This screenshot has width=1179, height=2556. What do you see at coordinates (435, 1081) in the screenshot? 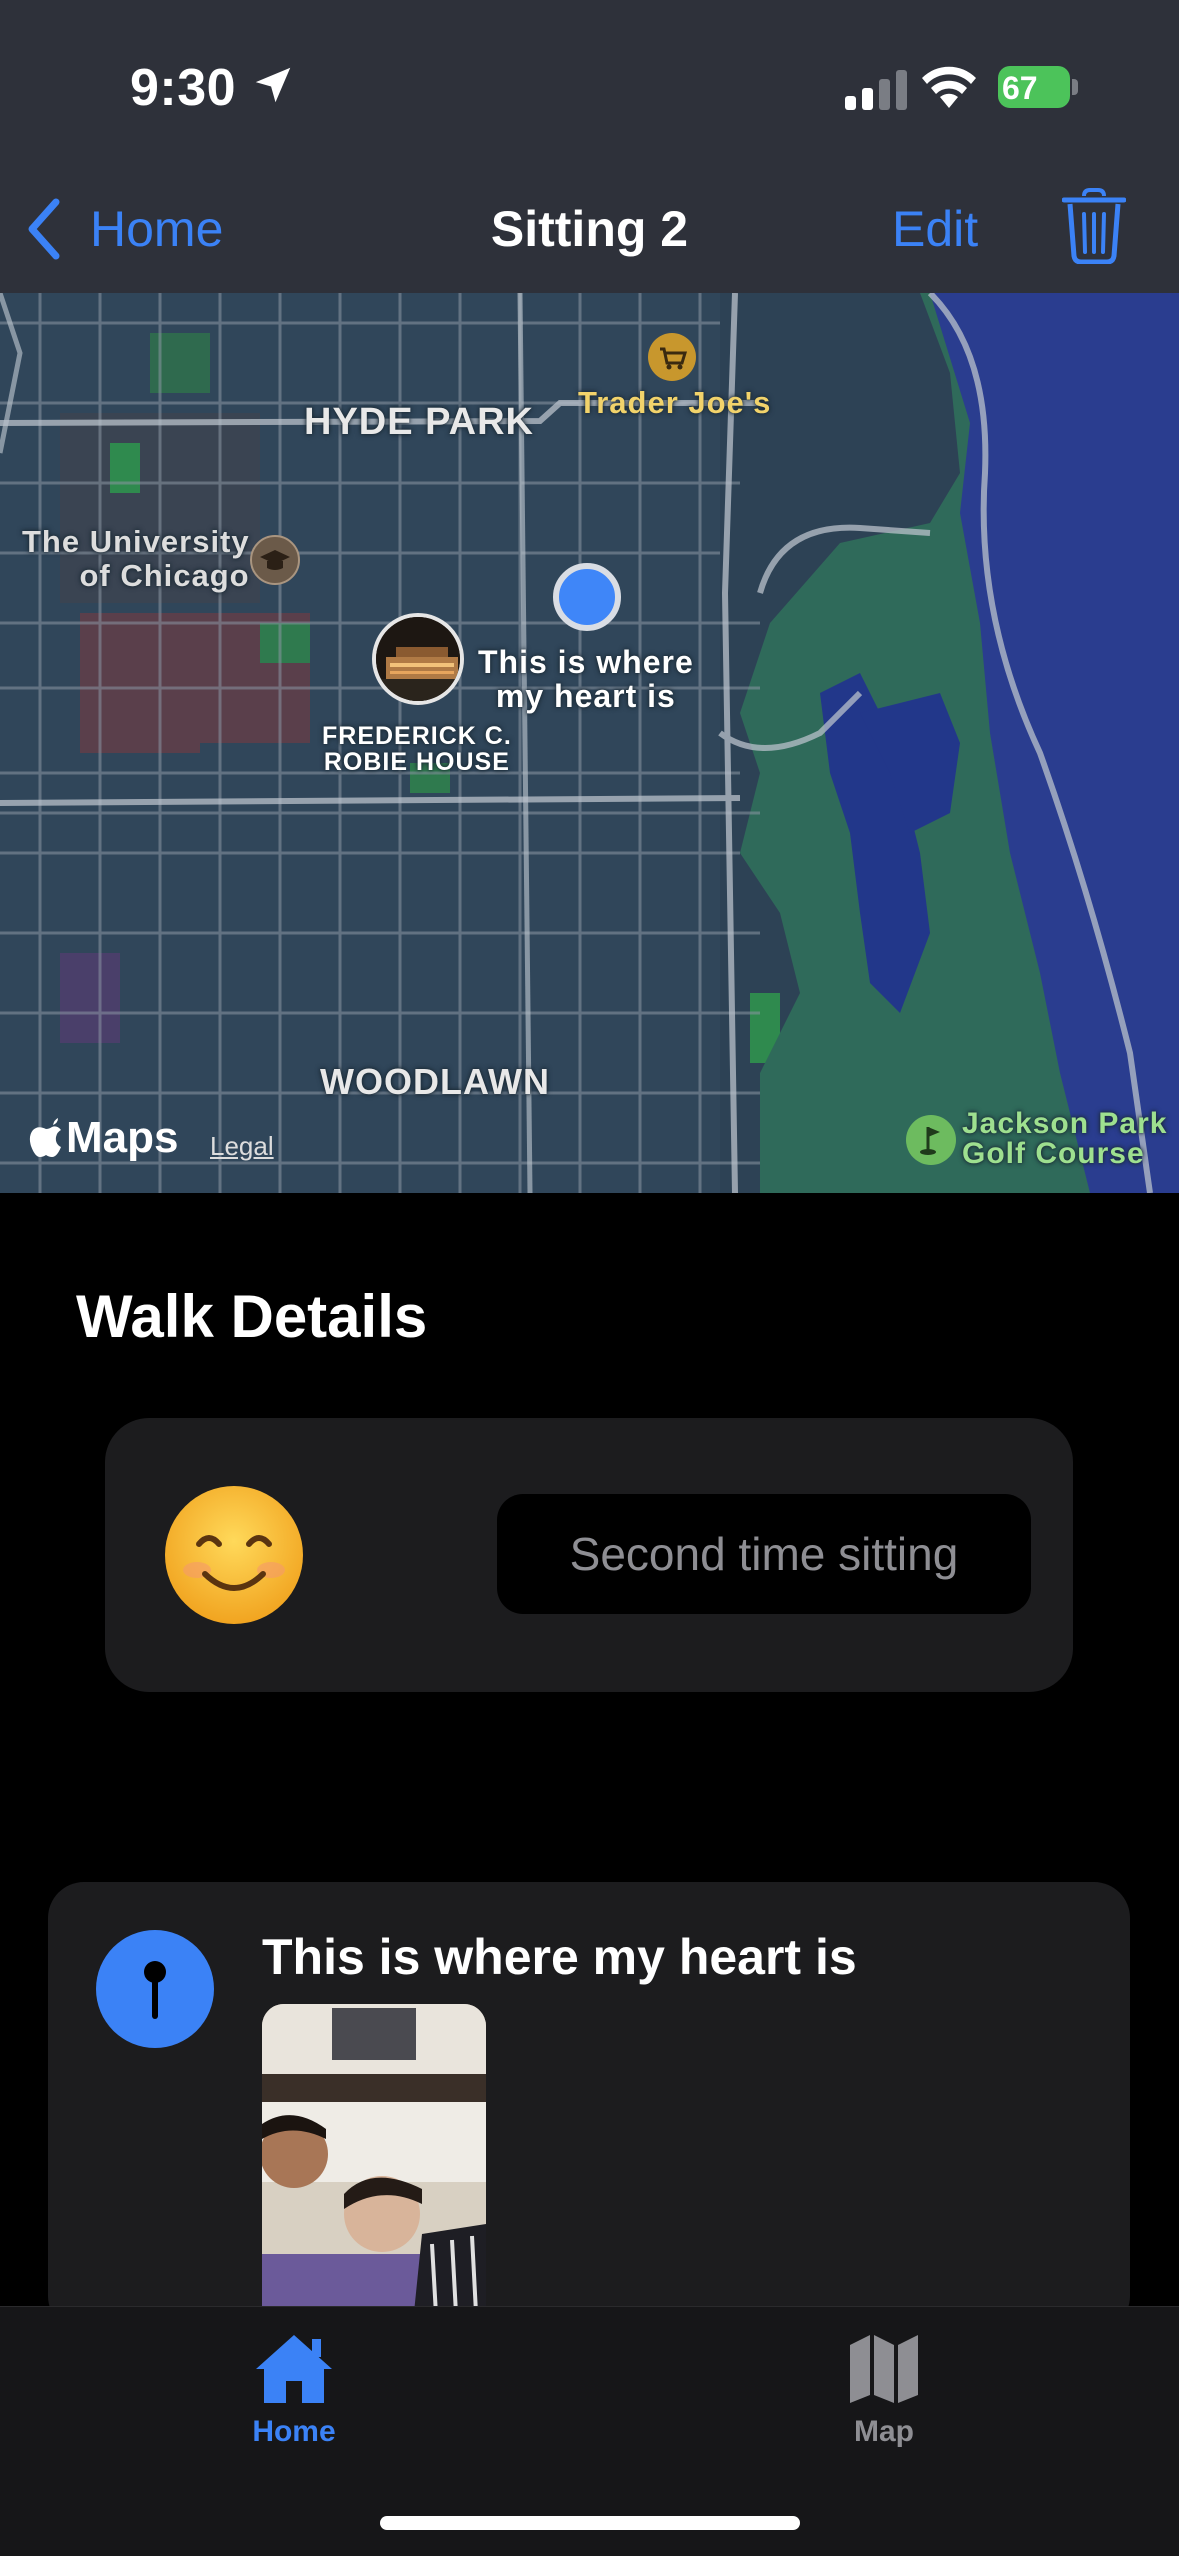
I see `map-label-woodlawn: WOODLAWN` at bounding box center [435, 1081].